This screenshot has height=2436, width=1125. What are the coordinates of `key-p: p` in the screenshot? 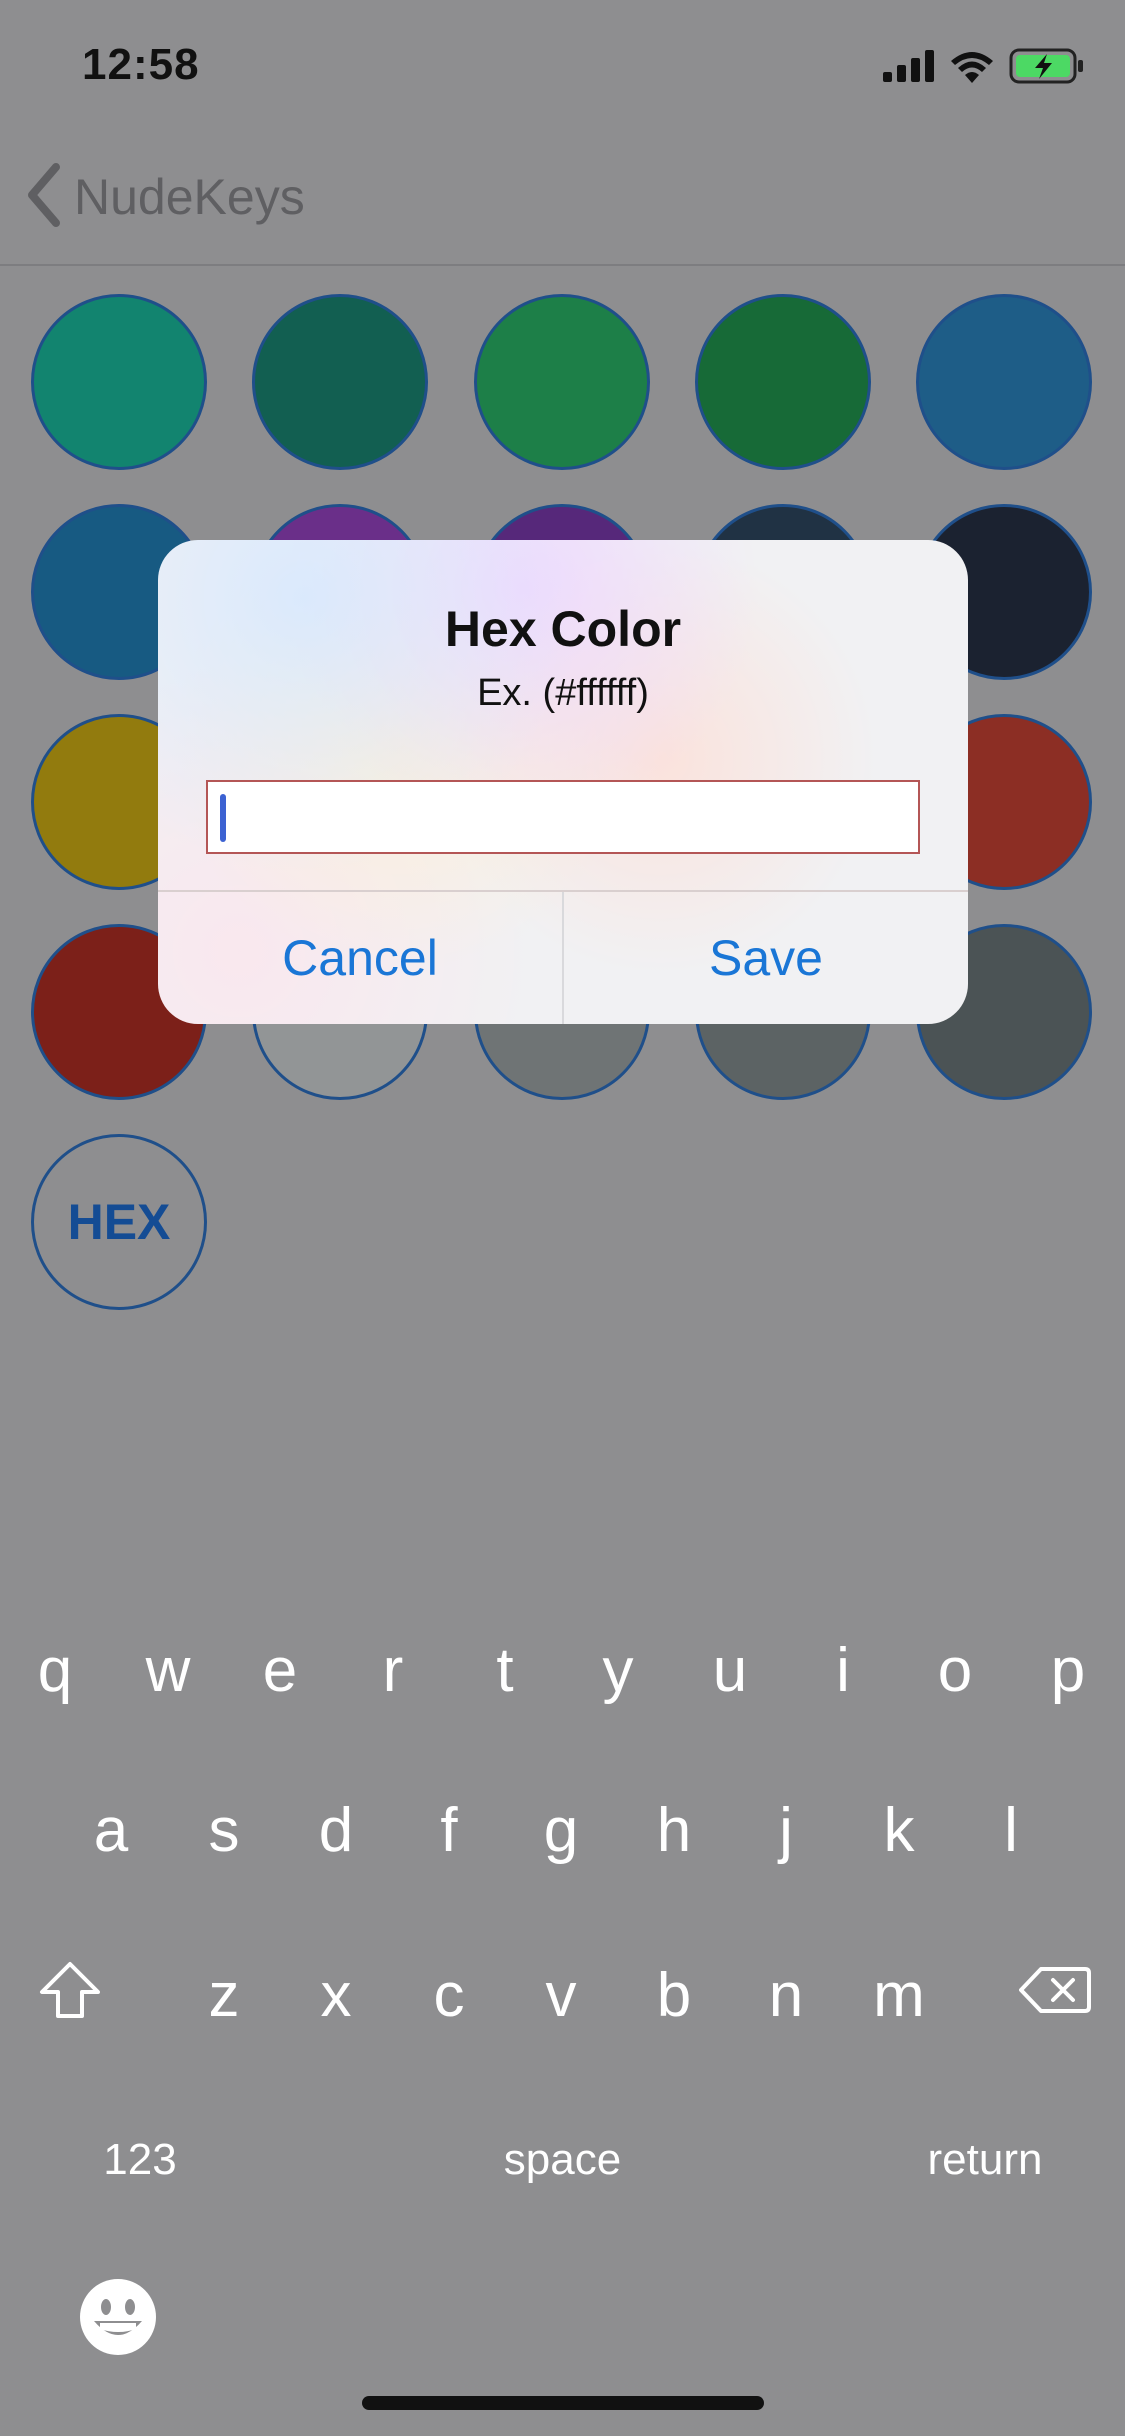 It's located at (1068, 1670).